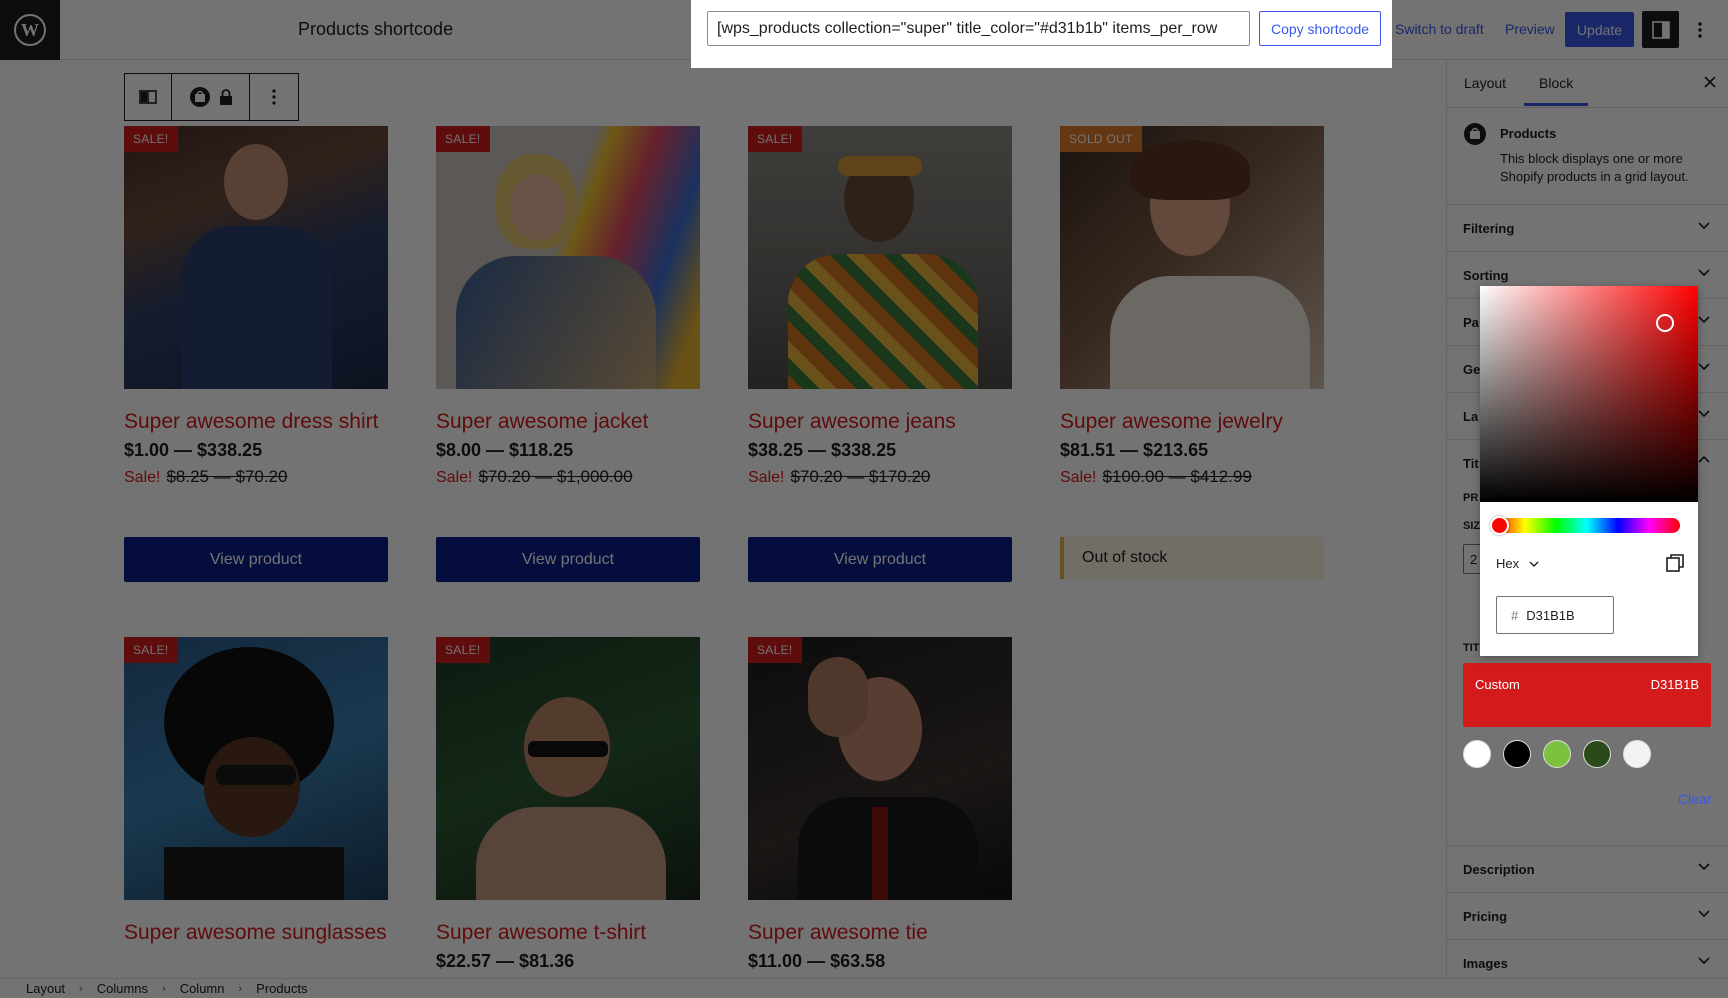 This screenshot has width=1728, height=998. What do you see at coordinates (1489, 228) in the screenshot?
I see `panel-label: Filtering` at bounding box center [1489, 228].